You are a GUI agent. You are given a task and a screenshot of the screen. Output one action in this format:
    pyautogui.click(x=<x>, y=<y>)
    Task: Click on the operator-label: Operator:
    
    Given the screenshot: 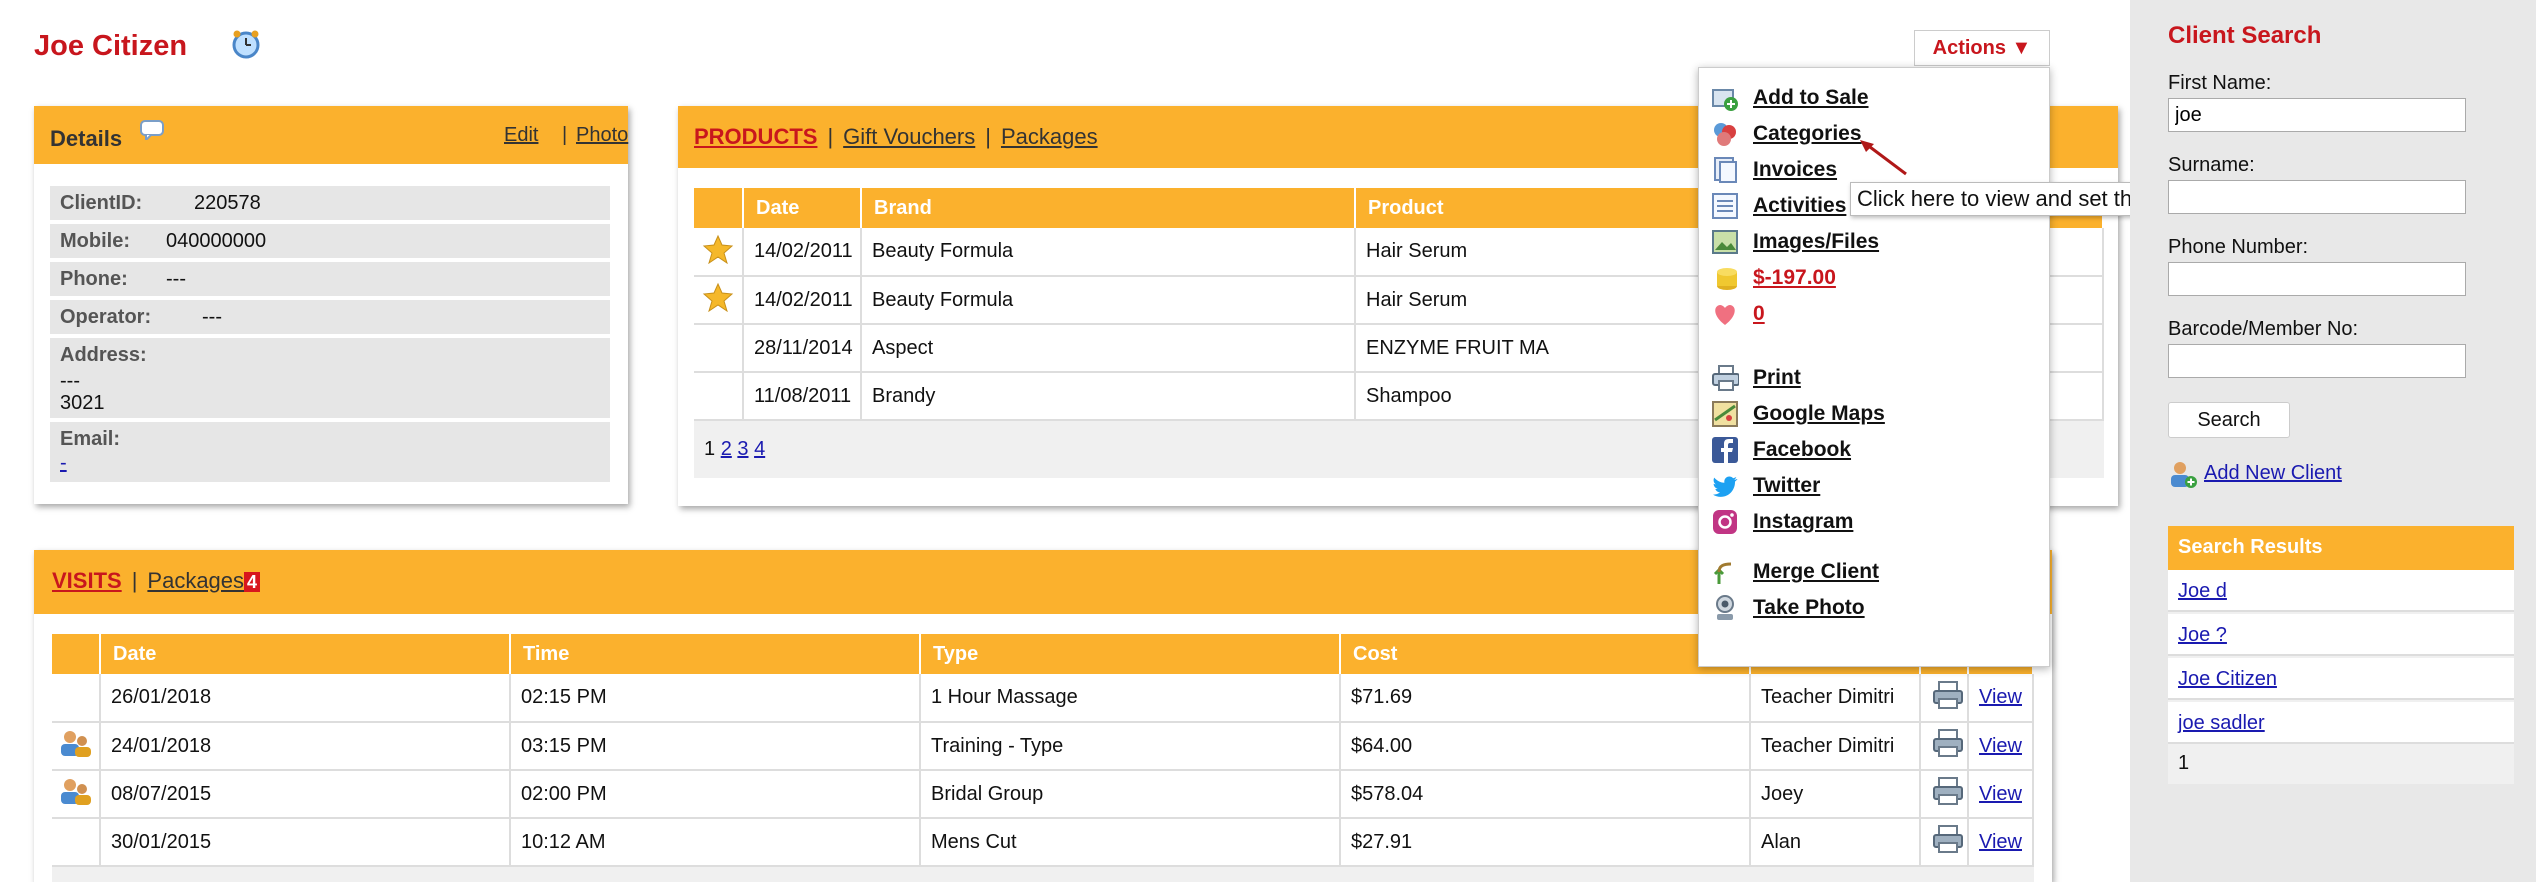 What is the action you would take?
    pyautogui.click(x=106, y=317)
    